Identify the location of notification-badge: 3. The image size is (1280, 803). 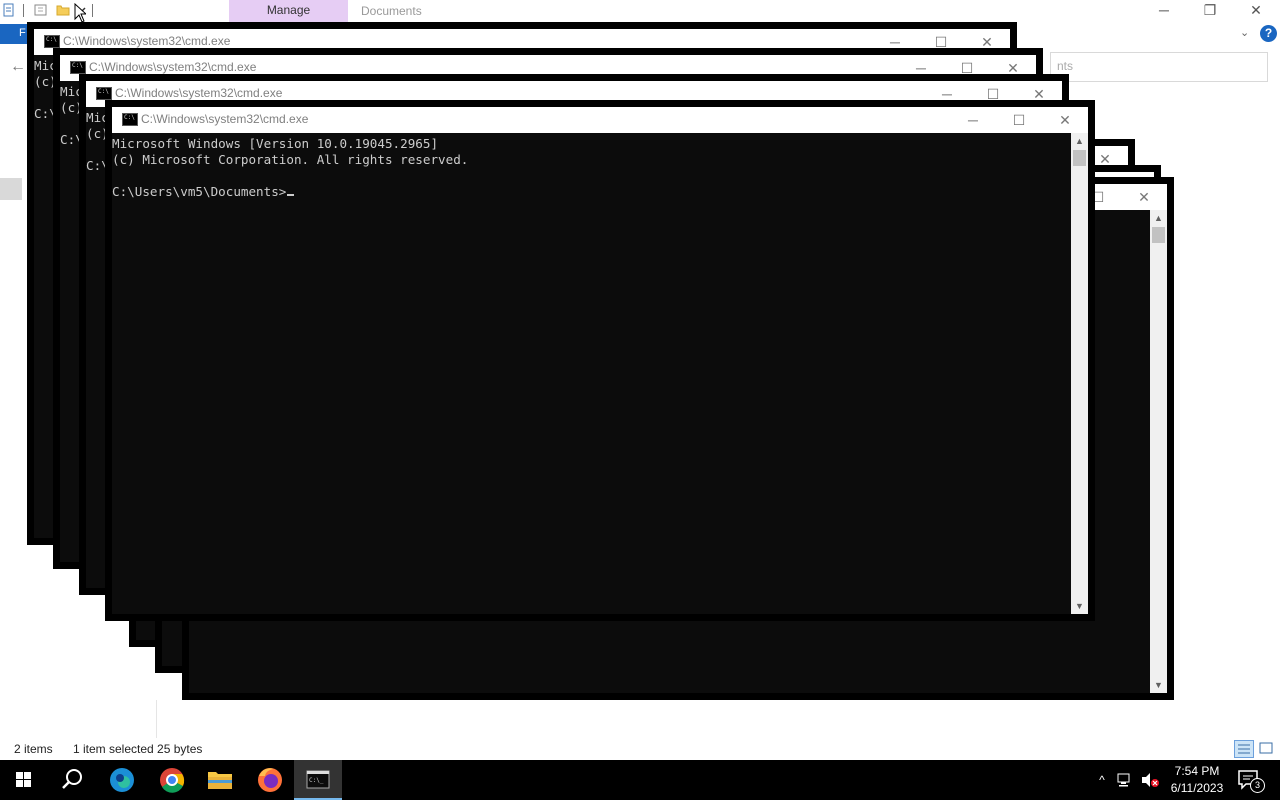
(1257, 785).